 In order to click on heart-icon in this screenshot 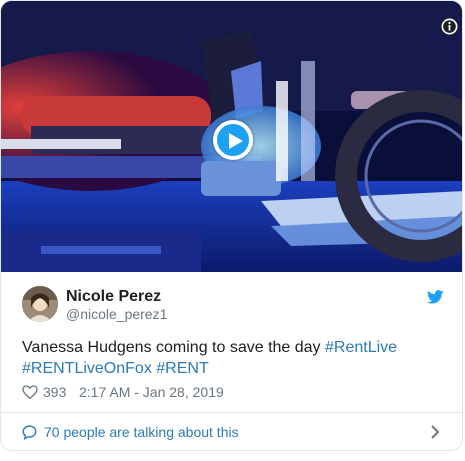, I will do `click(30, 392)`.